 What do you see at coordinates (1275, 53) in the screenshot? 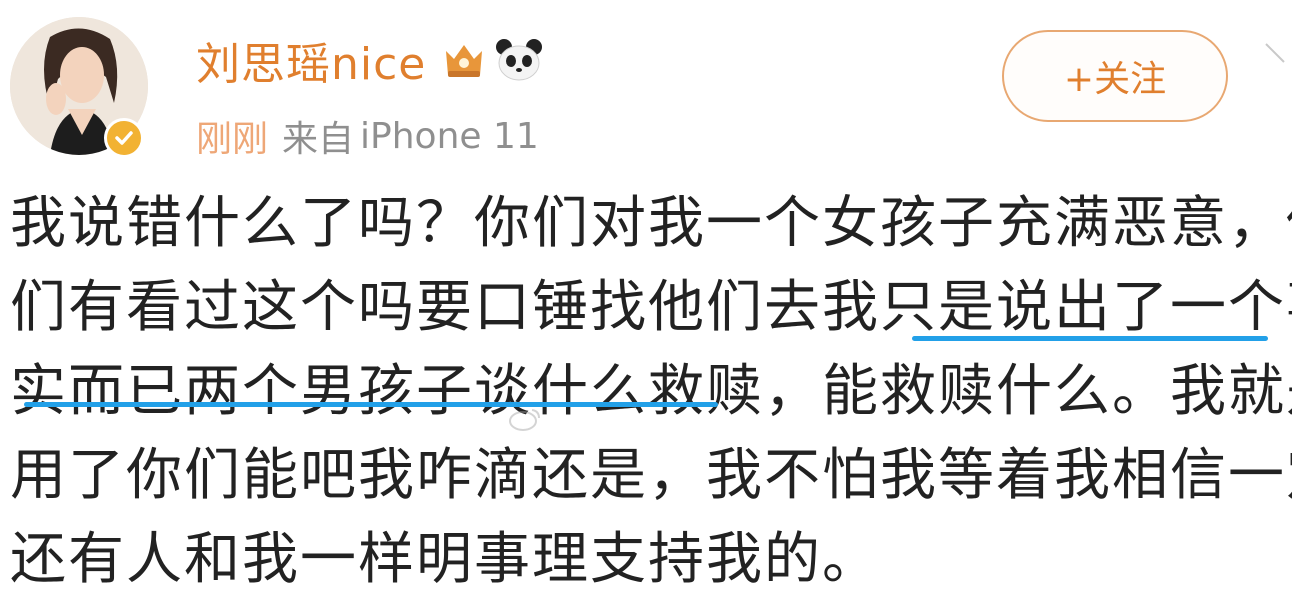
I see `chevron-down-icon` at bounding box center [1275, 53].